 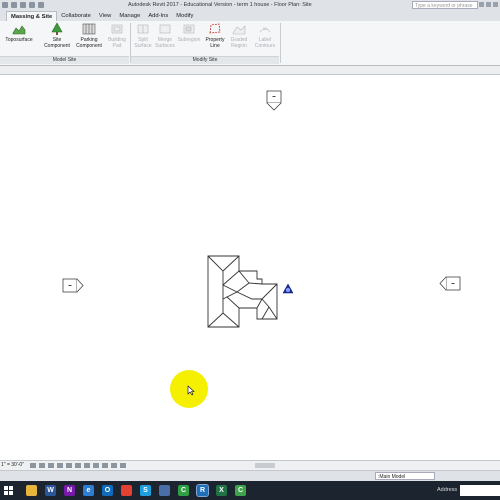 I want to click on file-explorer-icon, so click(x=31, y=490).